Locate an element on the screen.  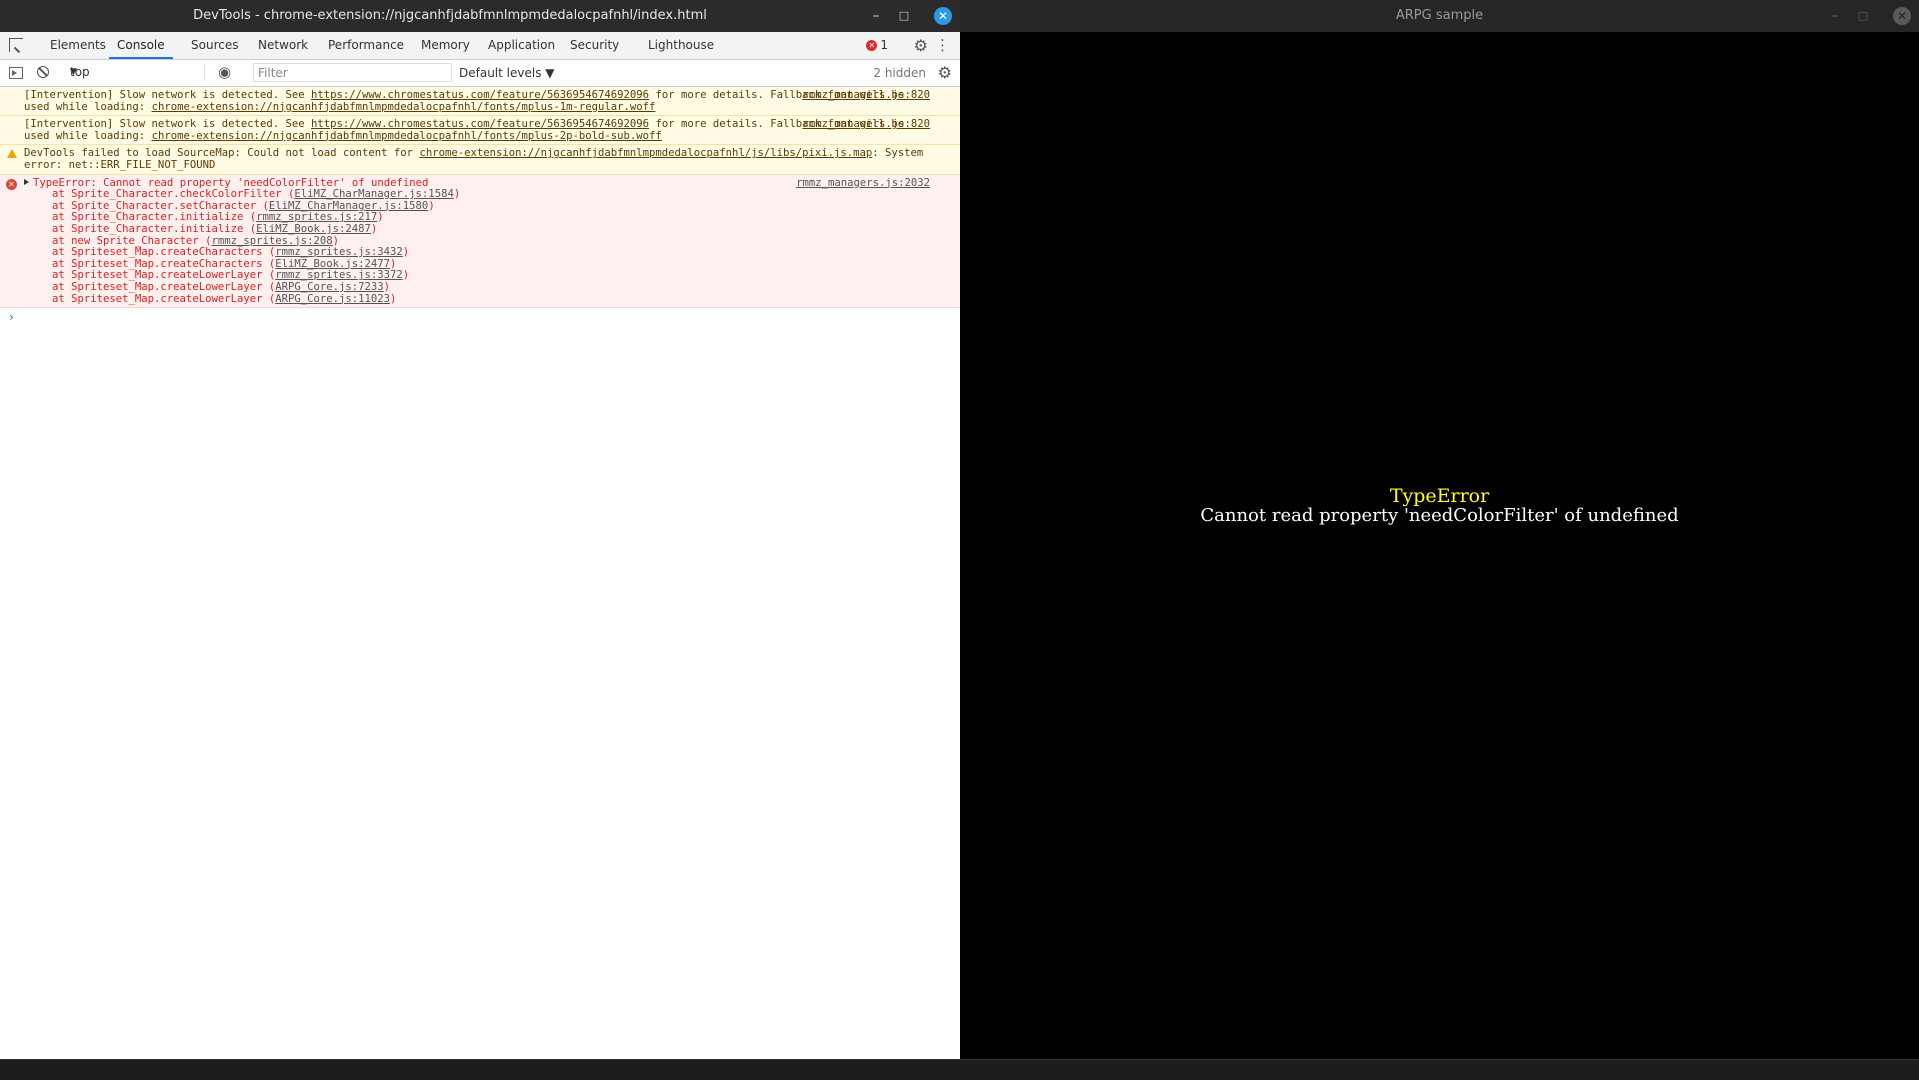
tab-lighthouse: Lighthouse is located at coordinates (681, 45).